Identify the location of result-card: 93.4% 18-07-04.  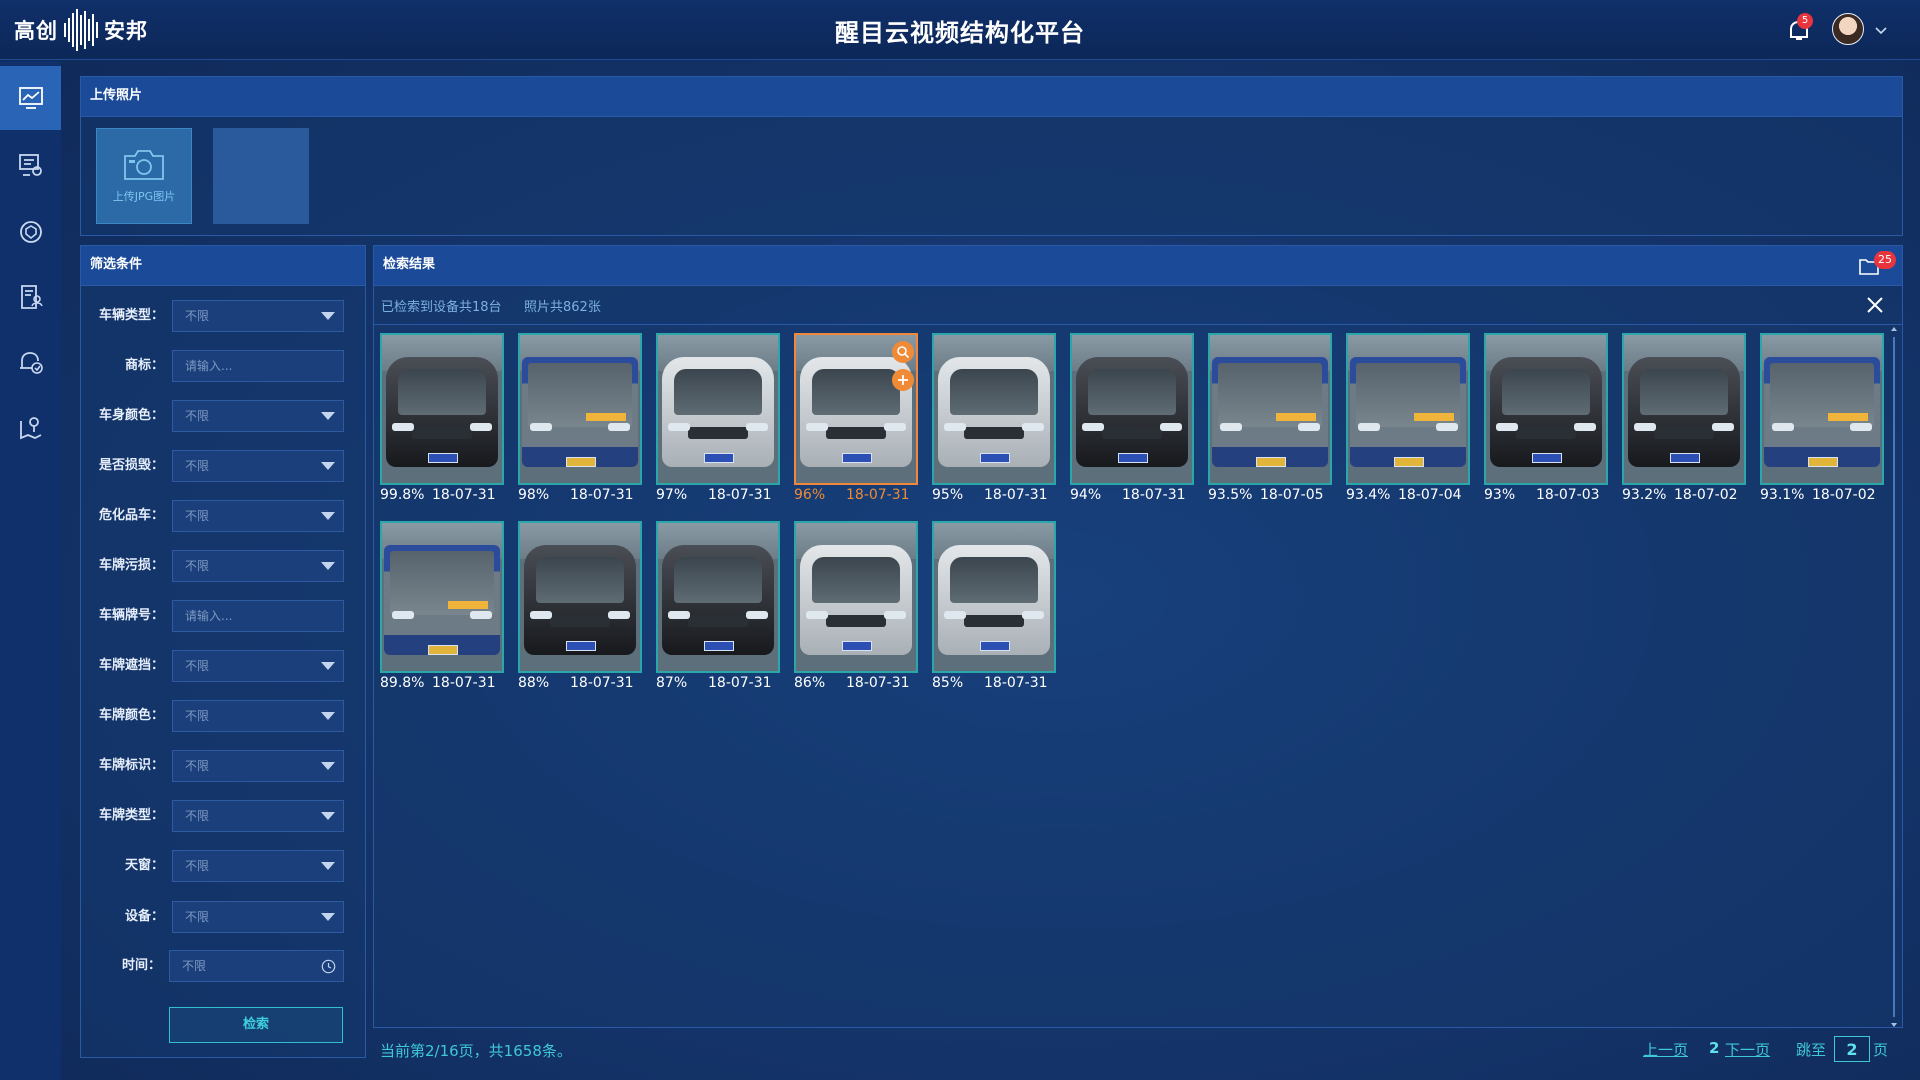
(1408, 419).